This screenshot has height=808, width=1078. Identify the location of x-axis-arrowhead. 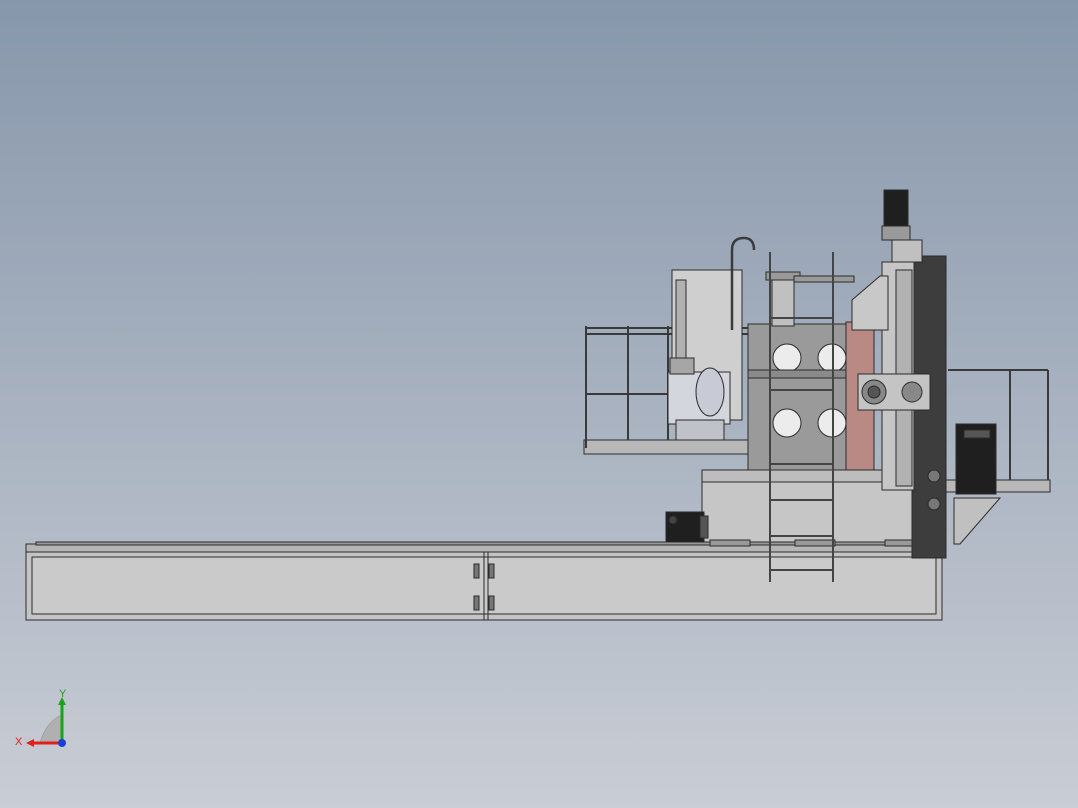
(30, 743).